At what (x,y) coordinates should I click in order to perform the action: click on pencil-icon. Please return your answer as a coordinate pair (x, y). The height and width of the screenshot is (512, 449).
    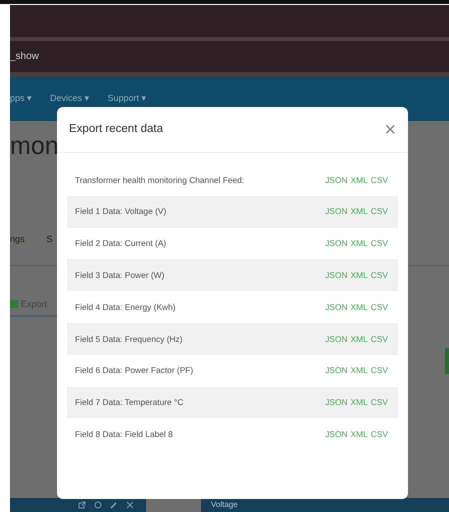
    Looking at the image, I should click on (114, 505).